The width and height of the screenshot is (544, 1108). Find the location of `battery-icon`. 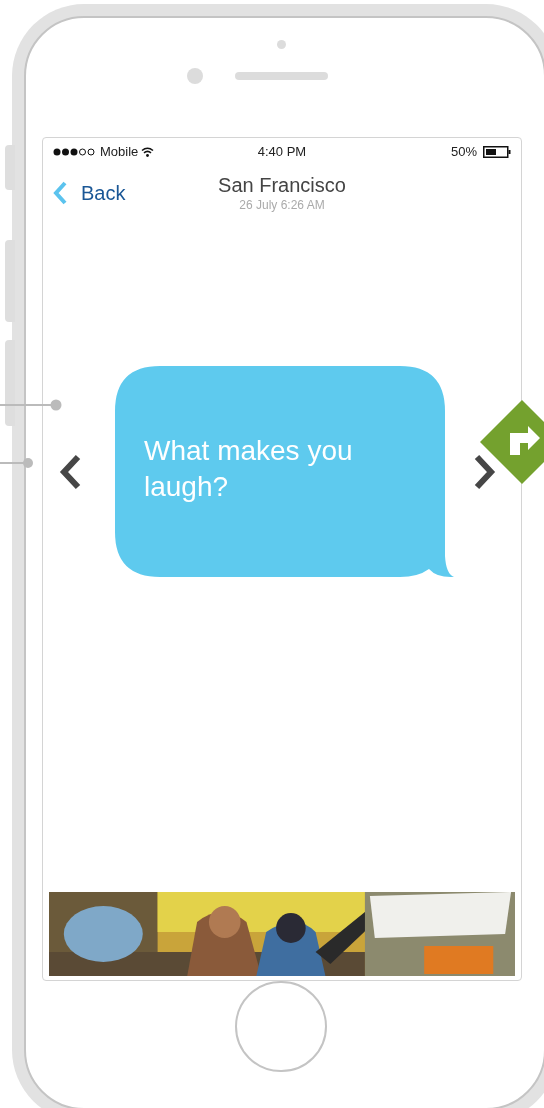

battery-icon is located at coordinates (497, 151).